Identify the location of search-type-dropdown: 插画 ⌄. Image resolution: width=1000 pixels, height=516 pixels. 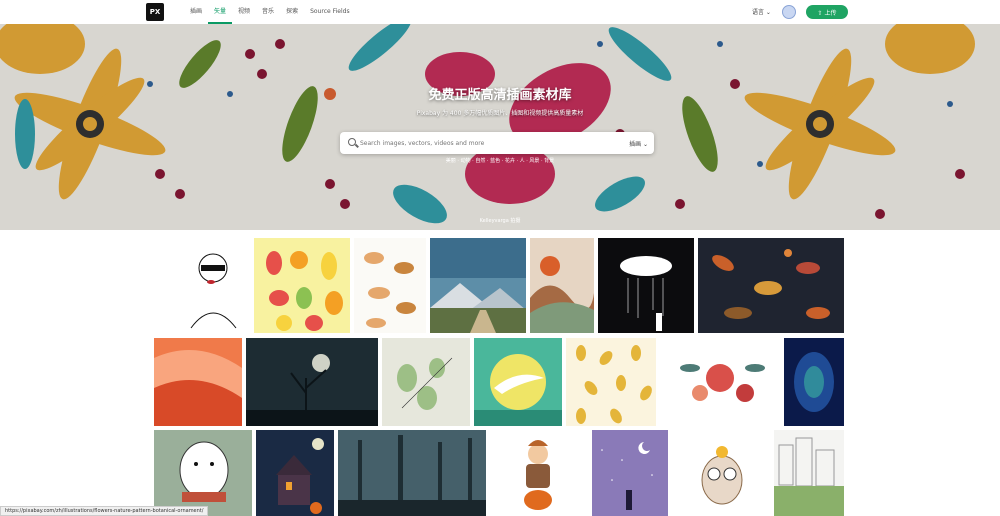
(638, 143).